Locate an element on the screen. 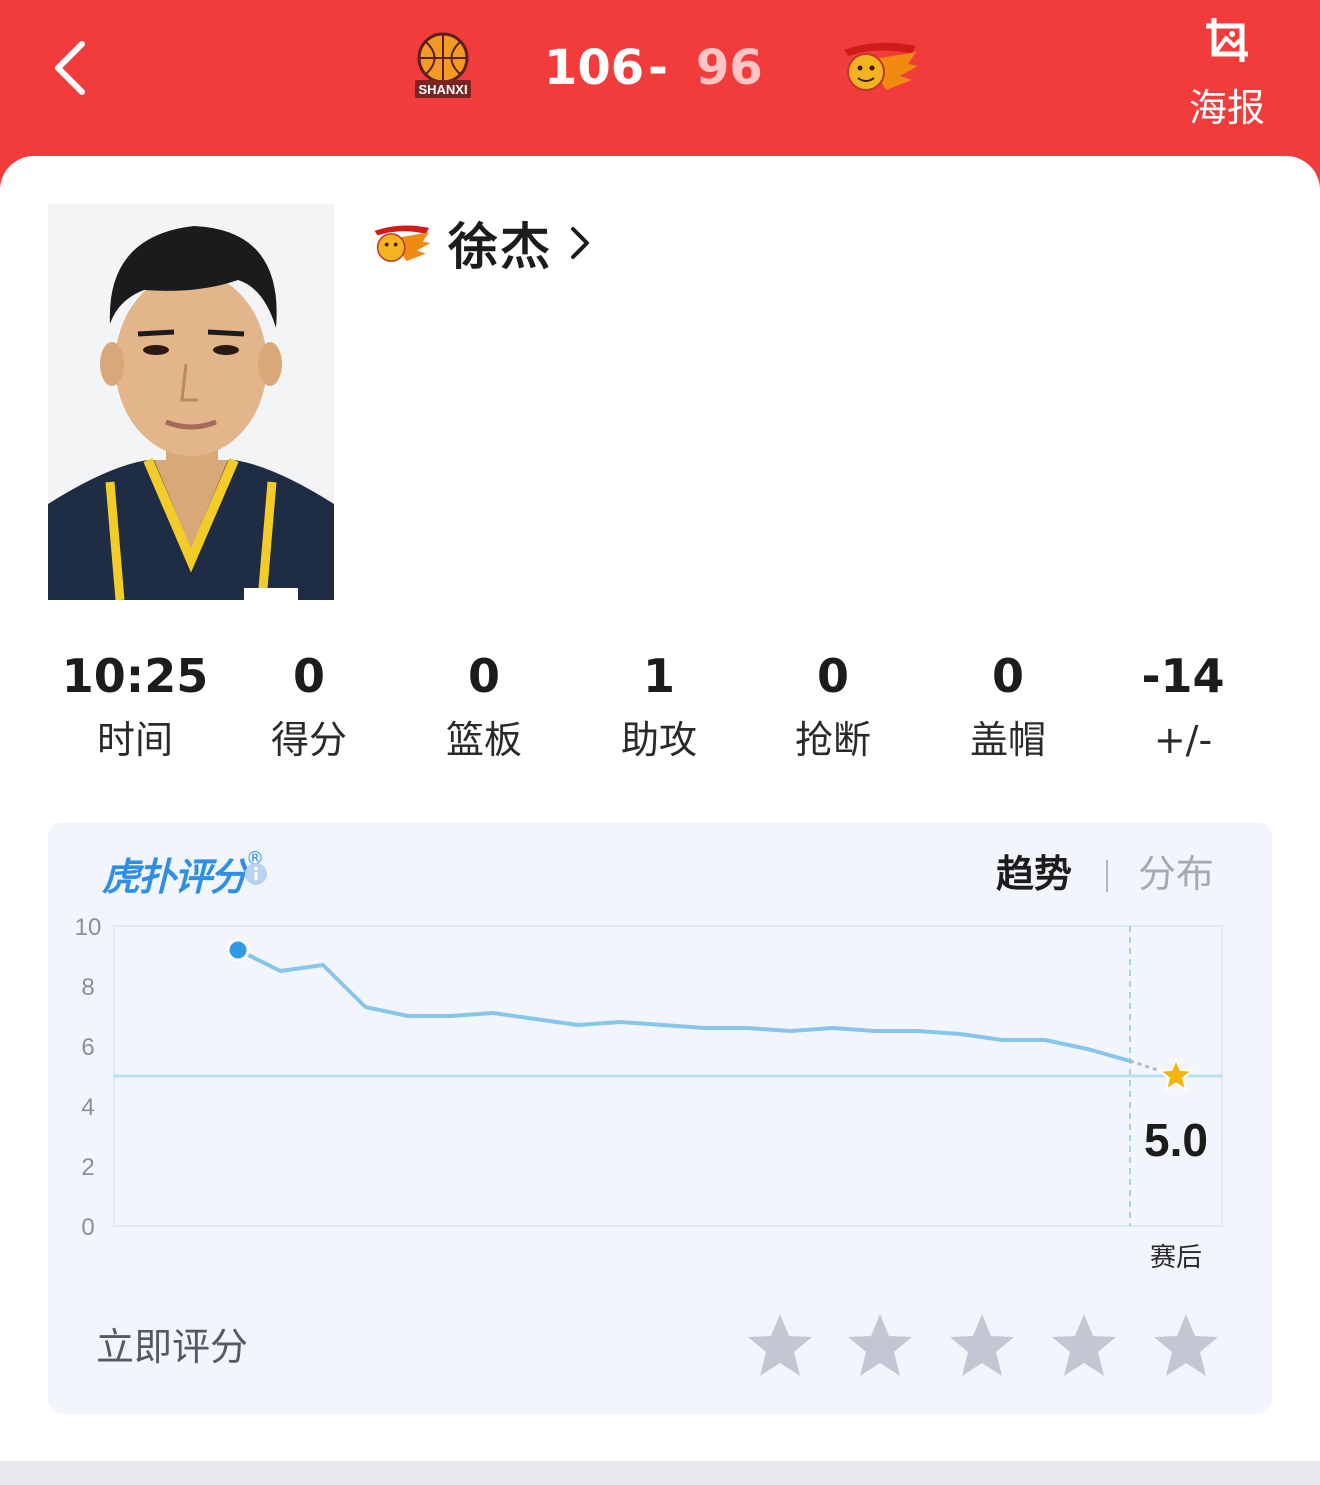  stat-label: 助攻 is located at coordinates (658, 740).